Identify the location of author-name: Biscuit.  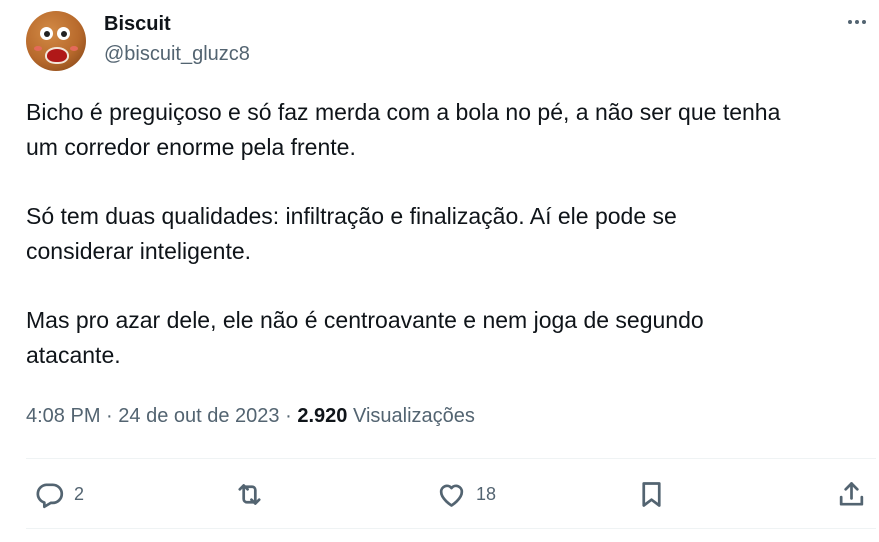
(137, 24).